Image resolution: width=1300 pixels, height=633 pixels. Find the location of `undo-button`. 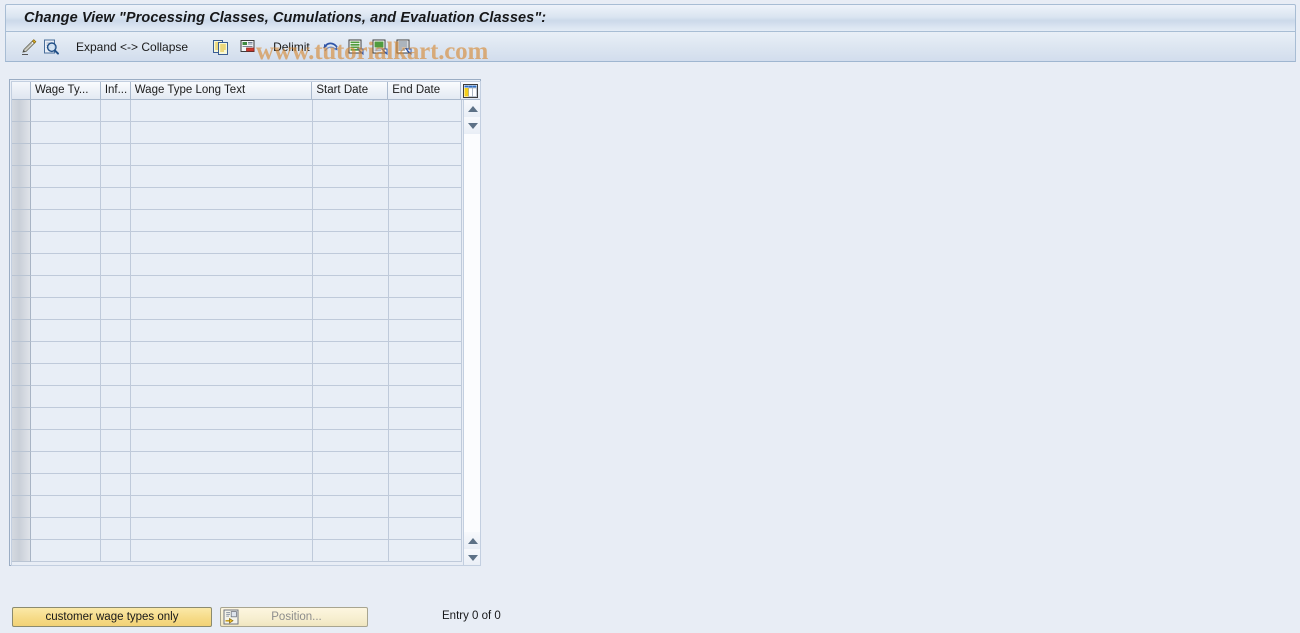

undo-button is located at coordinates (331, 47).